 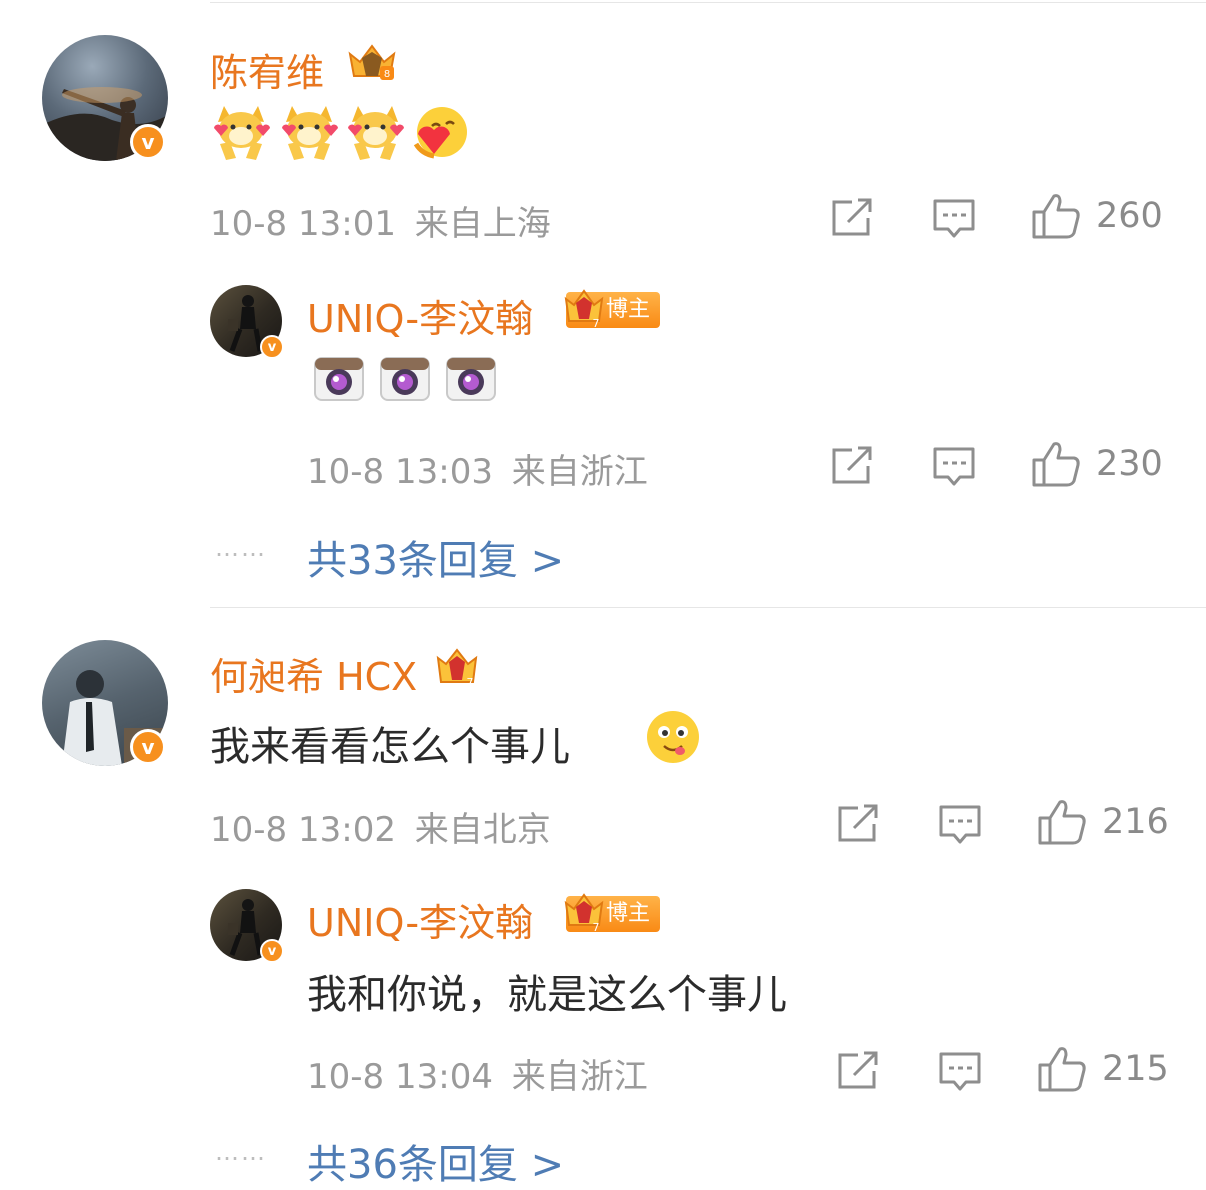 I want to click on location: 来自北京, so click(x=482, y=830).